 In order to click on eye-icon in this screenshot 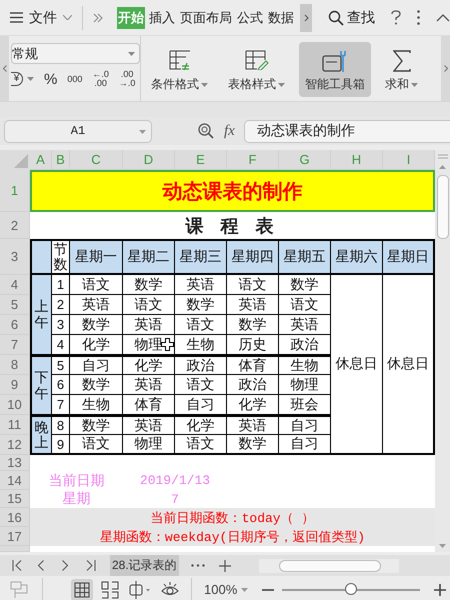, I will do `click(170, 590)`.